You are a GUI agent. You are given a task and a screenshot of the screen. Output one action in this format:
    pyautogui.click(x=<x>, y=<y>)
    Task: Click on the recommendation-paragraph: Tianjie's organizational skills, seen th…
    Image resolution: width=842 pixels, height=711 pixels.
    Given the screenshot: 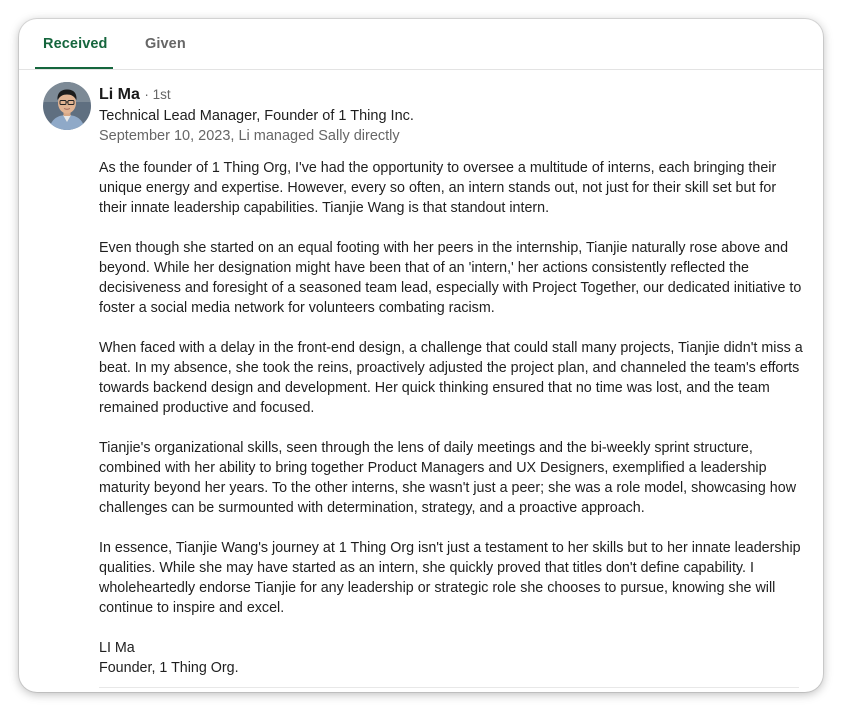 What is the action you would take?
    pyautogui.click(x=448, y=478)
    